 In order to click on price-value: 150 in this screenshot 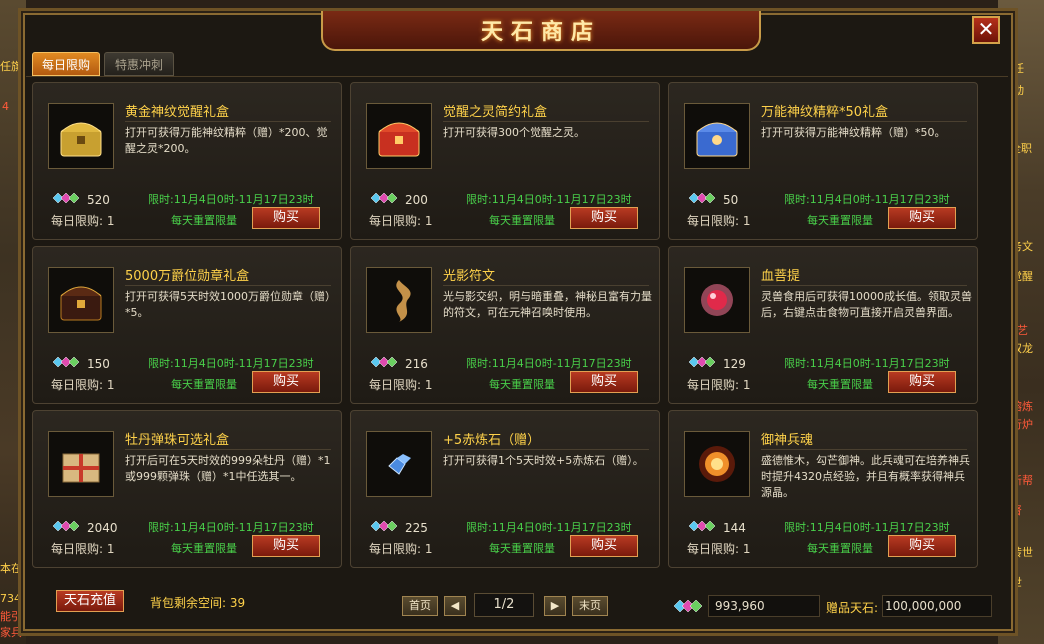, I will do `click(98, 363)`.